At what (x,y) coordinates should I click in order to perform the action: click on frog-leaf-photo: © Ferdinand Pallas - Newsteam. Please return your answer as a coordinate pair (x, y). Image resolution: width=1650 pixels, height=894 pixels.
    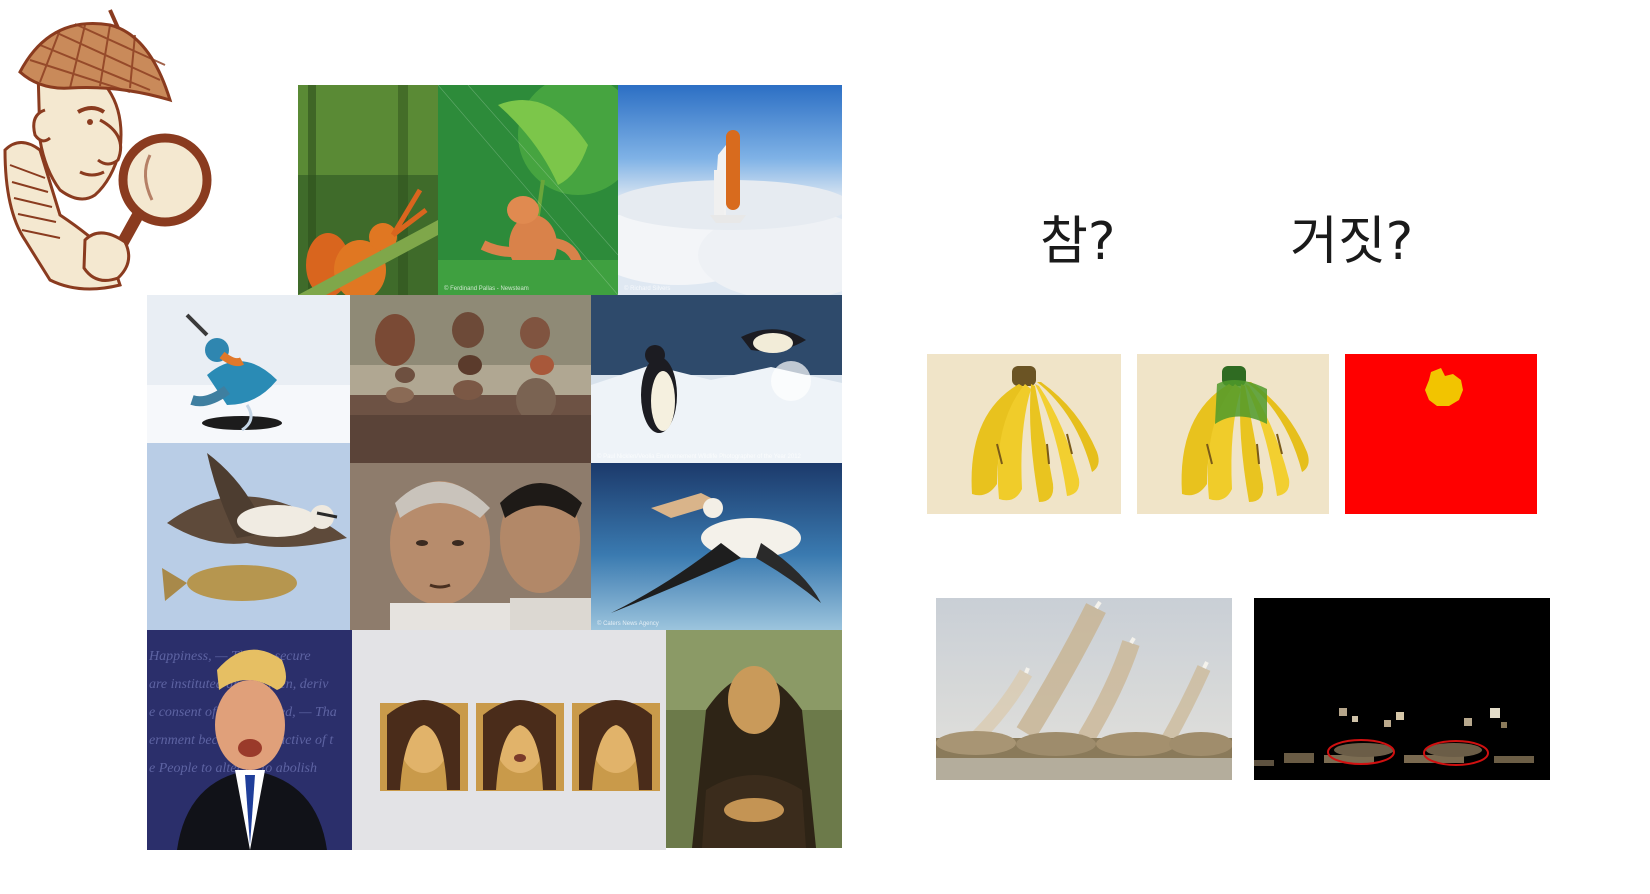
    Looking at the image, I should click on (528, 190).